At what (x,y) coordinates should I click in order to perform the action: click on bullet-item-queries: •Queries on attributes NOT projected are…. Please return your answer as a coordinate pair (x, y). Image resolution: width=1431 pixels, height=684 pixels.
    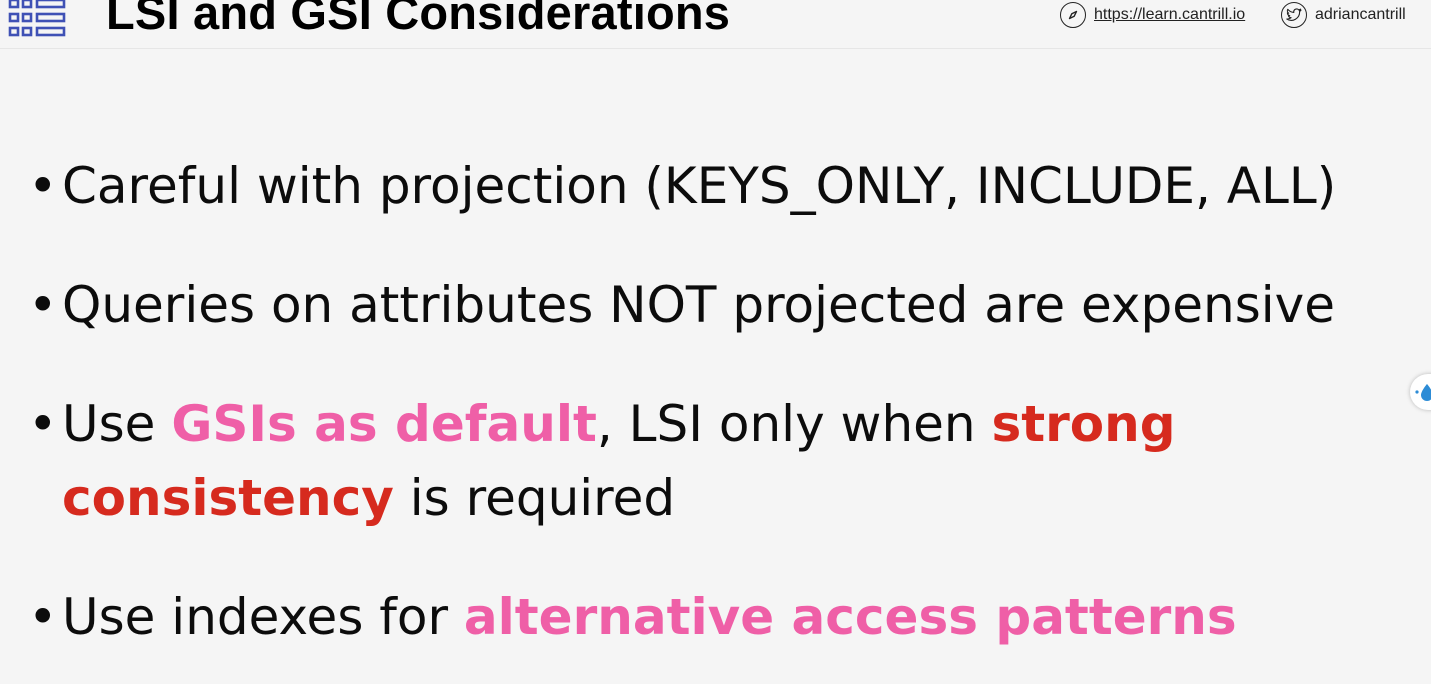
    Looking at the image, I should click on (681, 305).